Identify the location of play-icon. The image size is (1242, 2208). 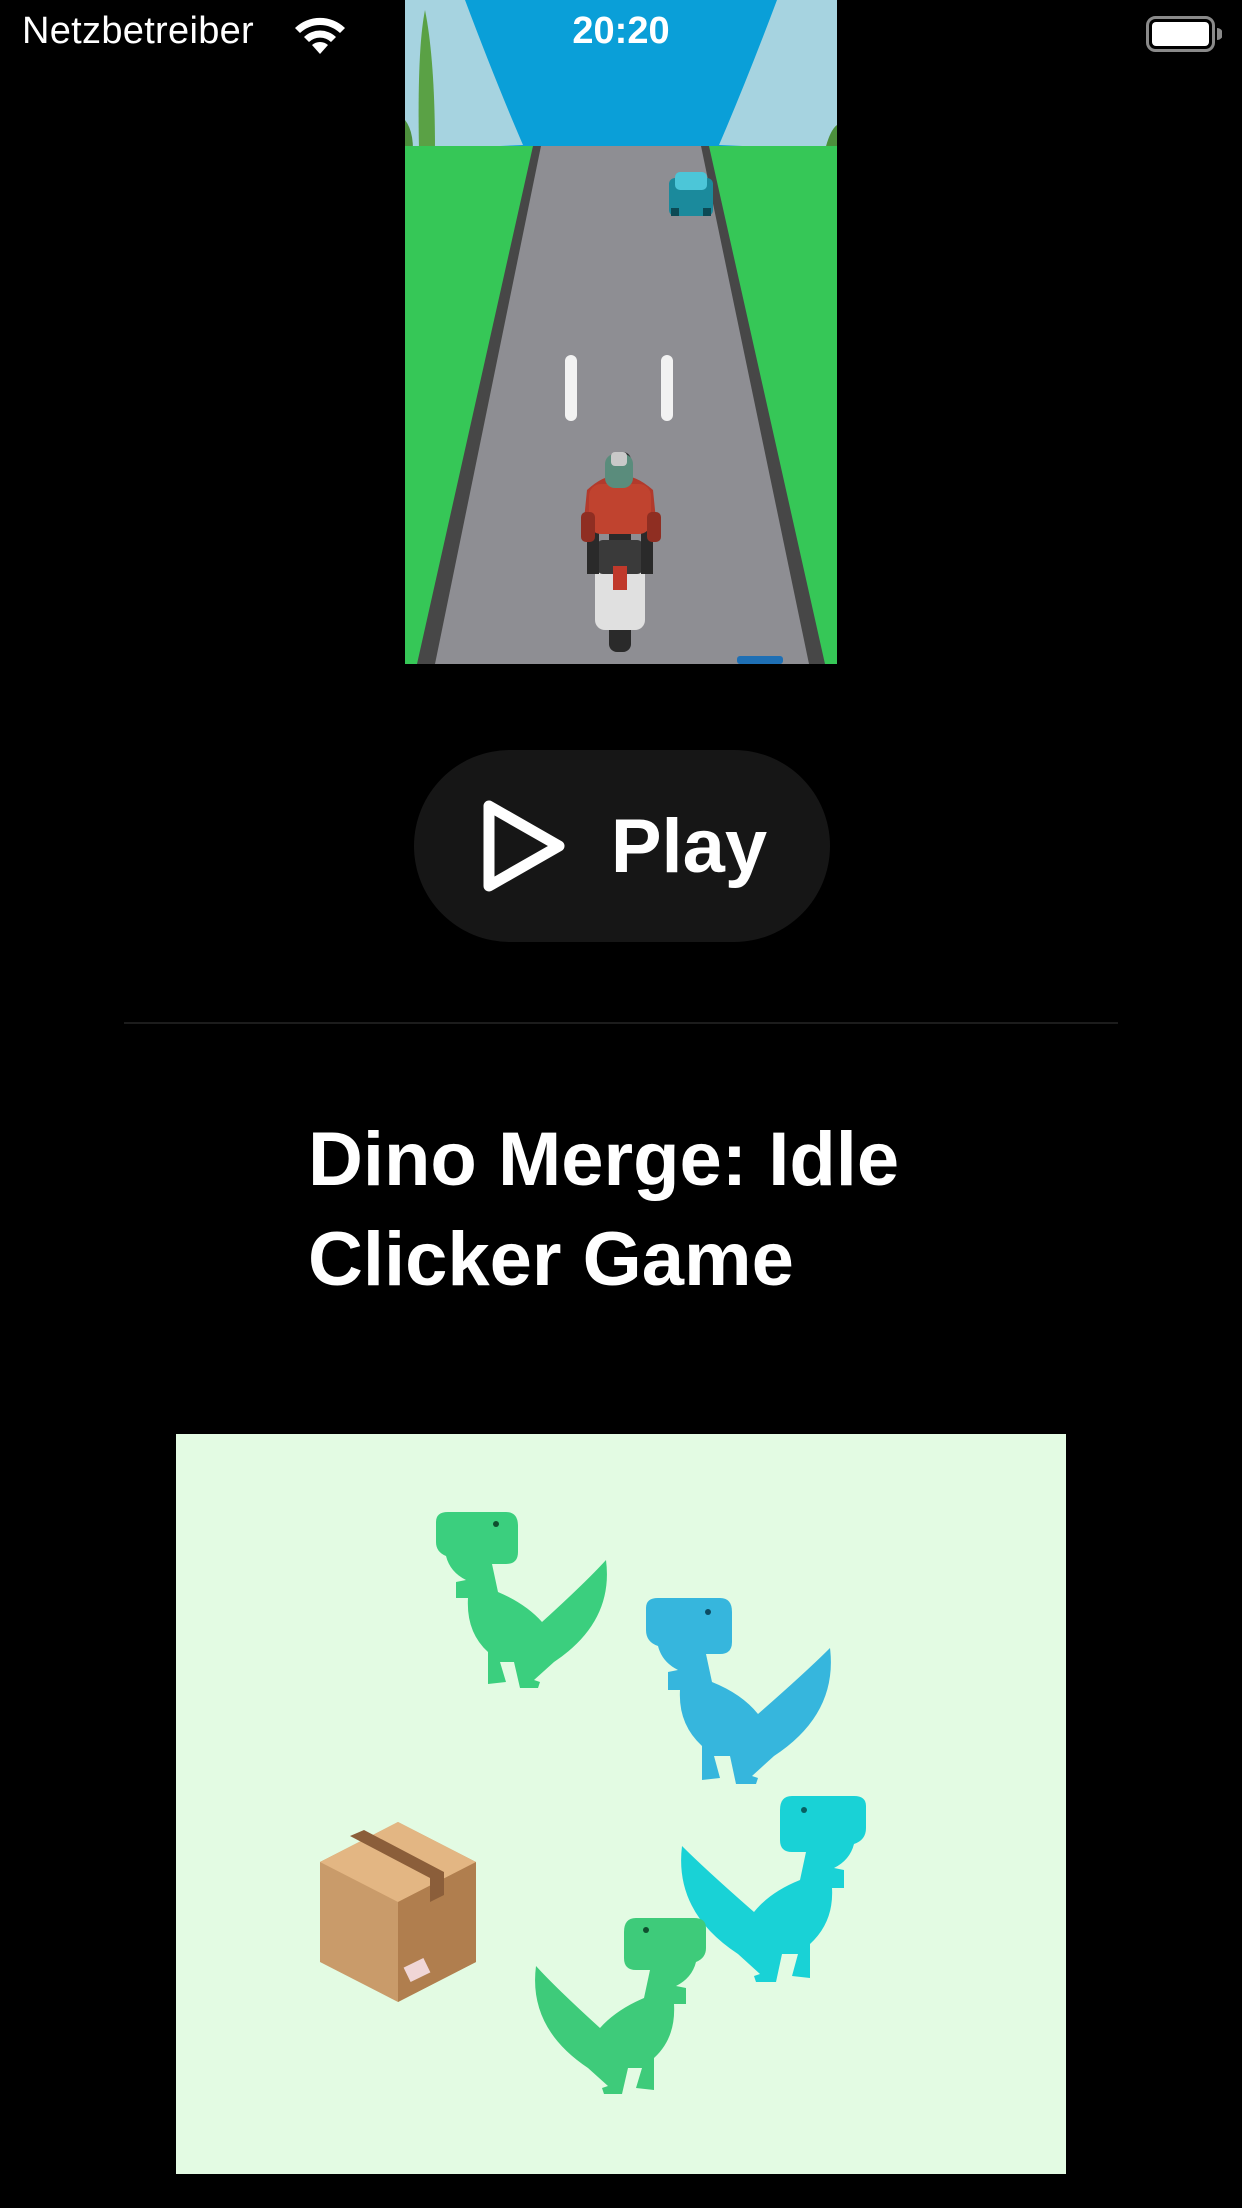
(524, 846).